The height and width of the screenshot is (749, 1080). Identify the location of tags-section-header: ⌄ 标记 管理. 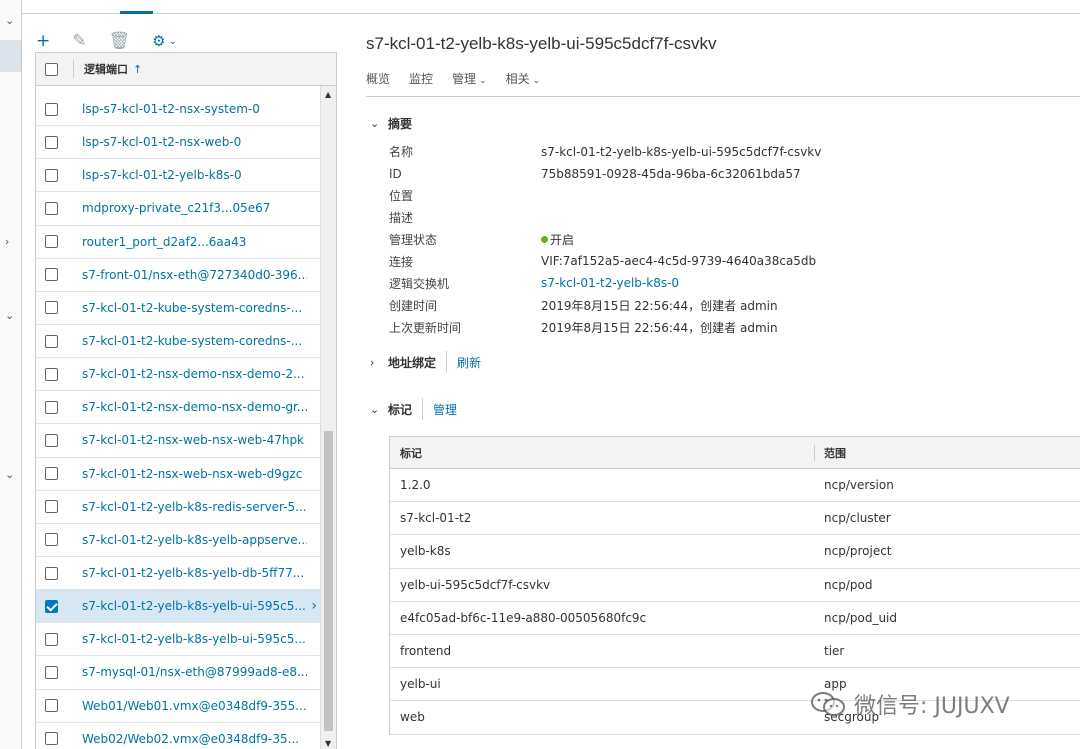
(413, 409).